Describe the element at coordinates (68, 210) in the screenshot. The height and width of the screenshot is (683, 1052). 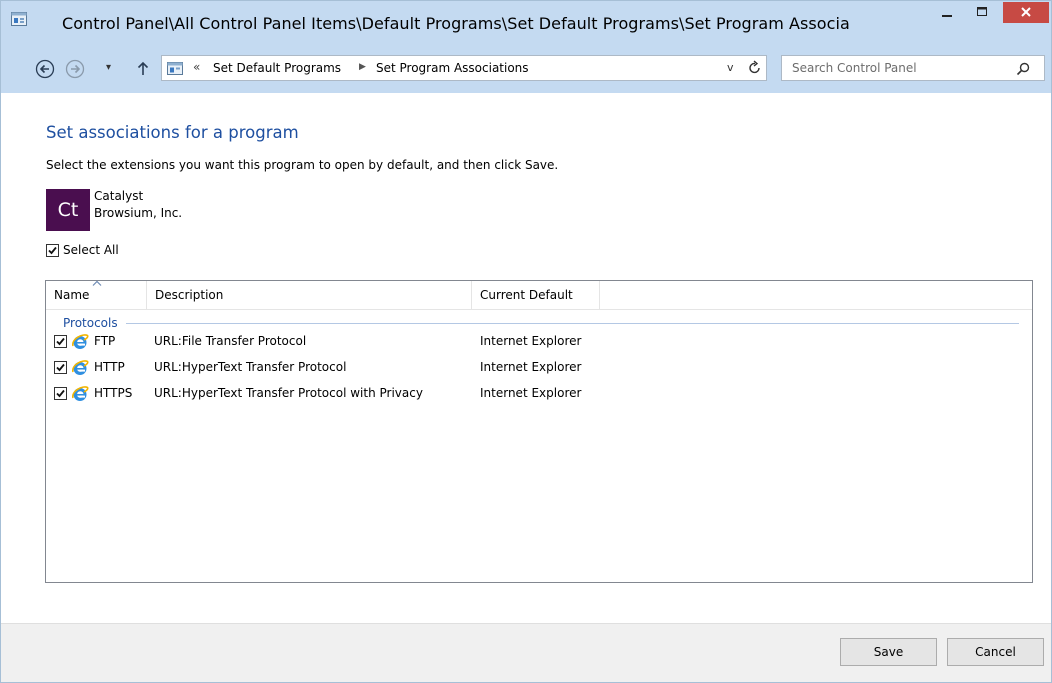
I see `catalyst-app-icon: Ct` at that location.